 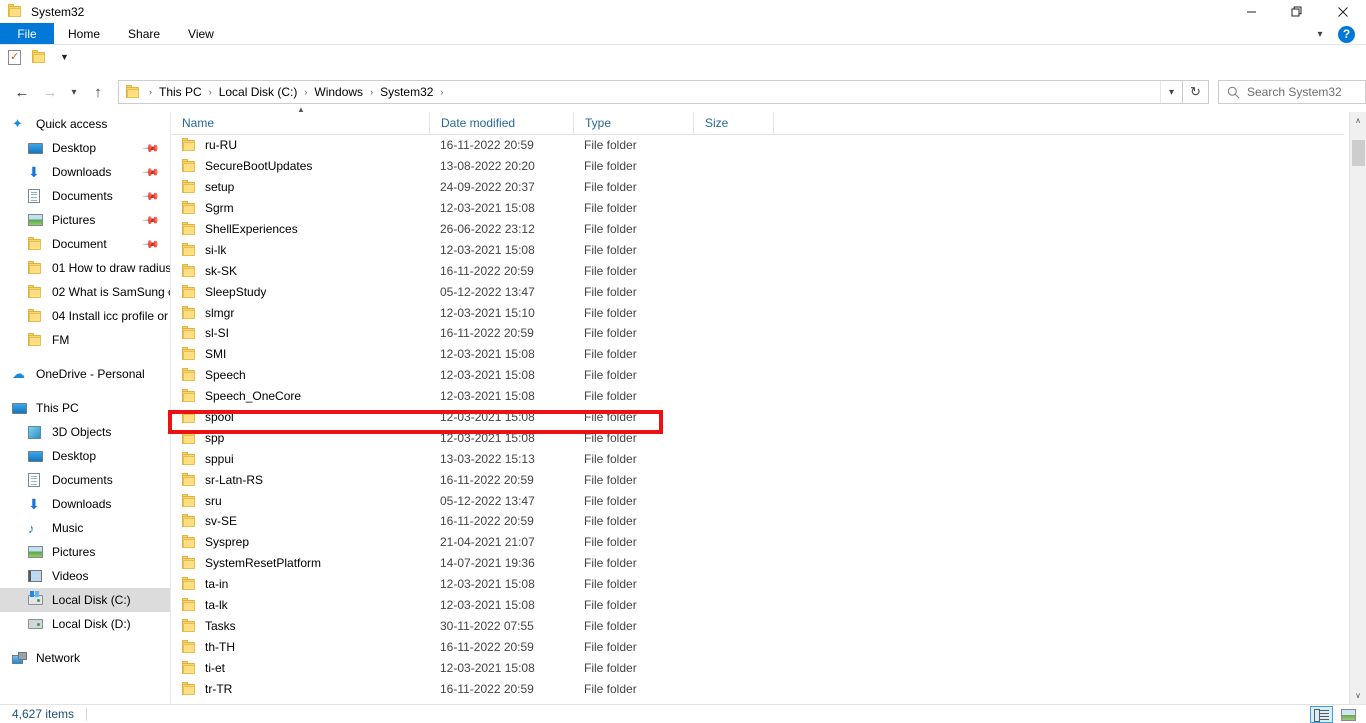 I want to click on sidebar-item-local-disk-d: Local Disk (D:), so click(x=85, y=624).